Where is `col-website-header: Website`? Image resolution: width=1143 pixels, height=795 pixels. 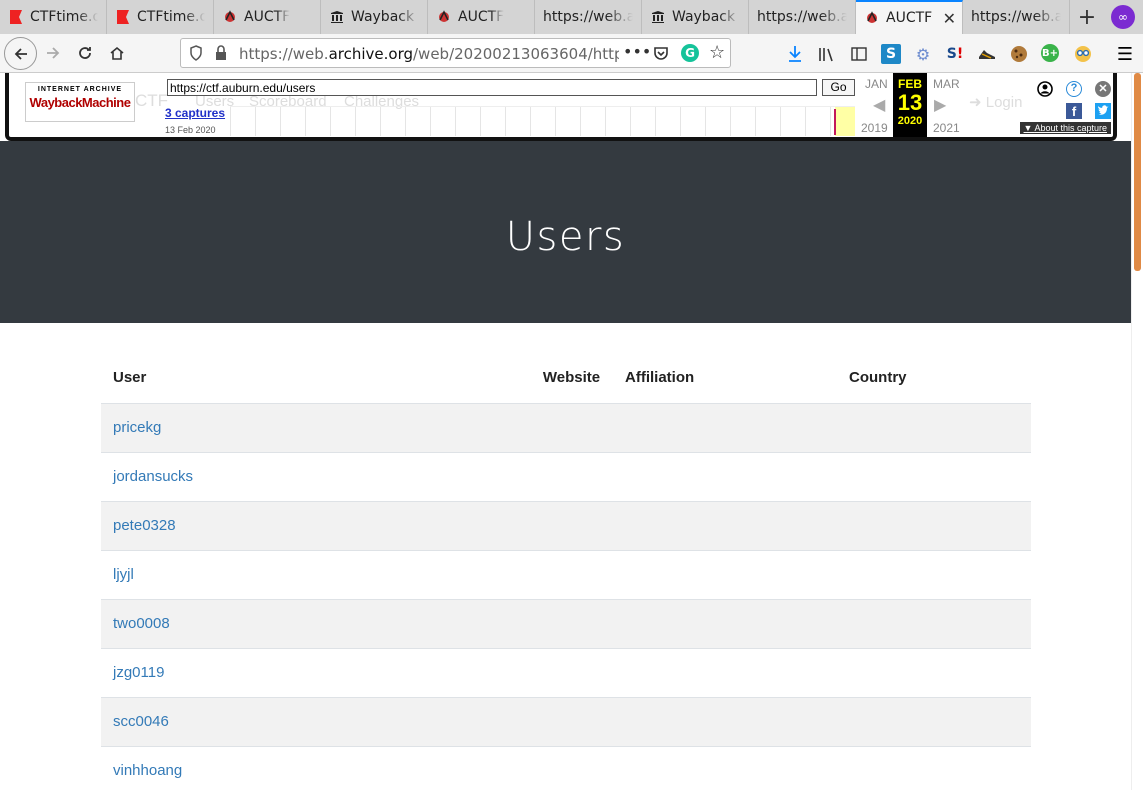
col-website-header: Website is located at coordinates (571, 378).